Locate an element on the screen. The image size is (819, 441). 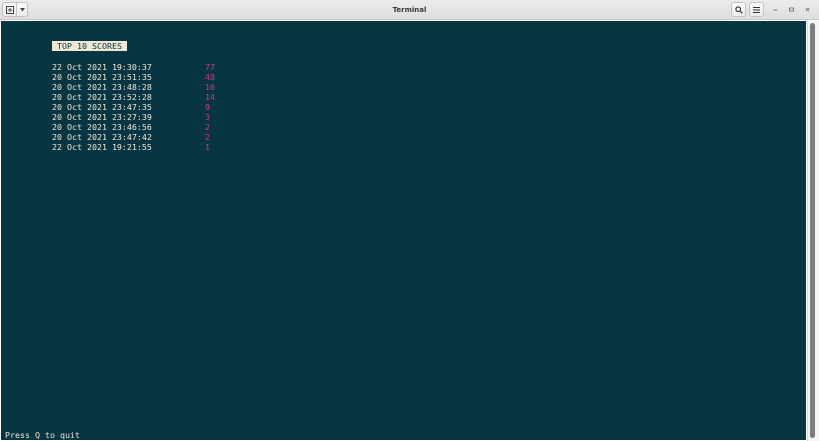
scrollbar-thumb is located at coordinates (812, 230).